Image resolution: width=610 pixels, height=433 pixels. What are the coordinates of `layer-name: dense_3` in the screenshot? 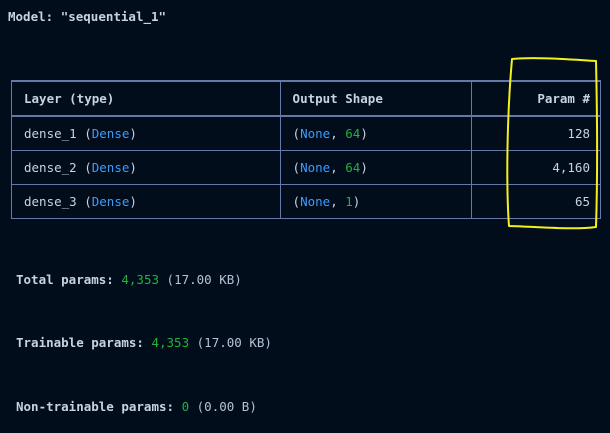 It's located at (50, 201).